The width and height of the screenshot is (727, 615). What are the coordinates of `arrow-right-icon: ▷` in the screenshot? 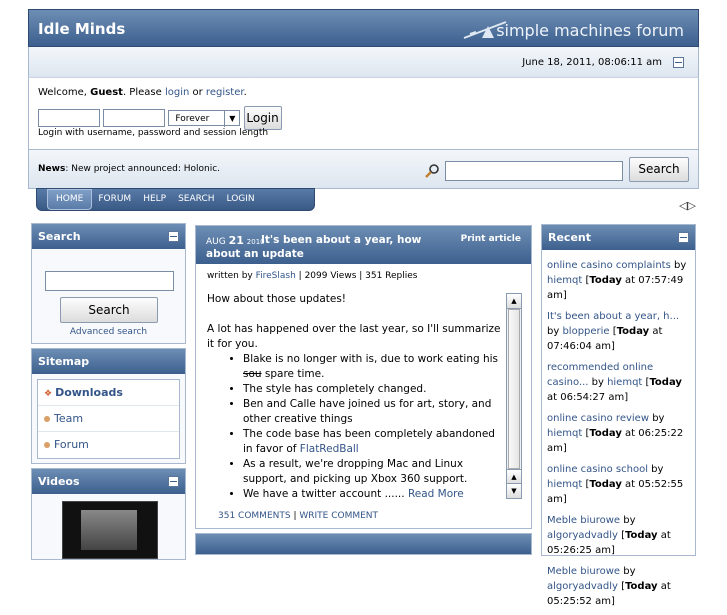 It's located at (691, 205).